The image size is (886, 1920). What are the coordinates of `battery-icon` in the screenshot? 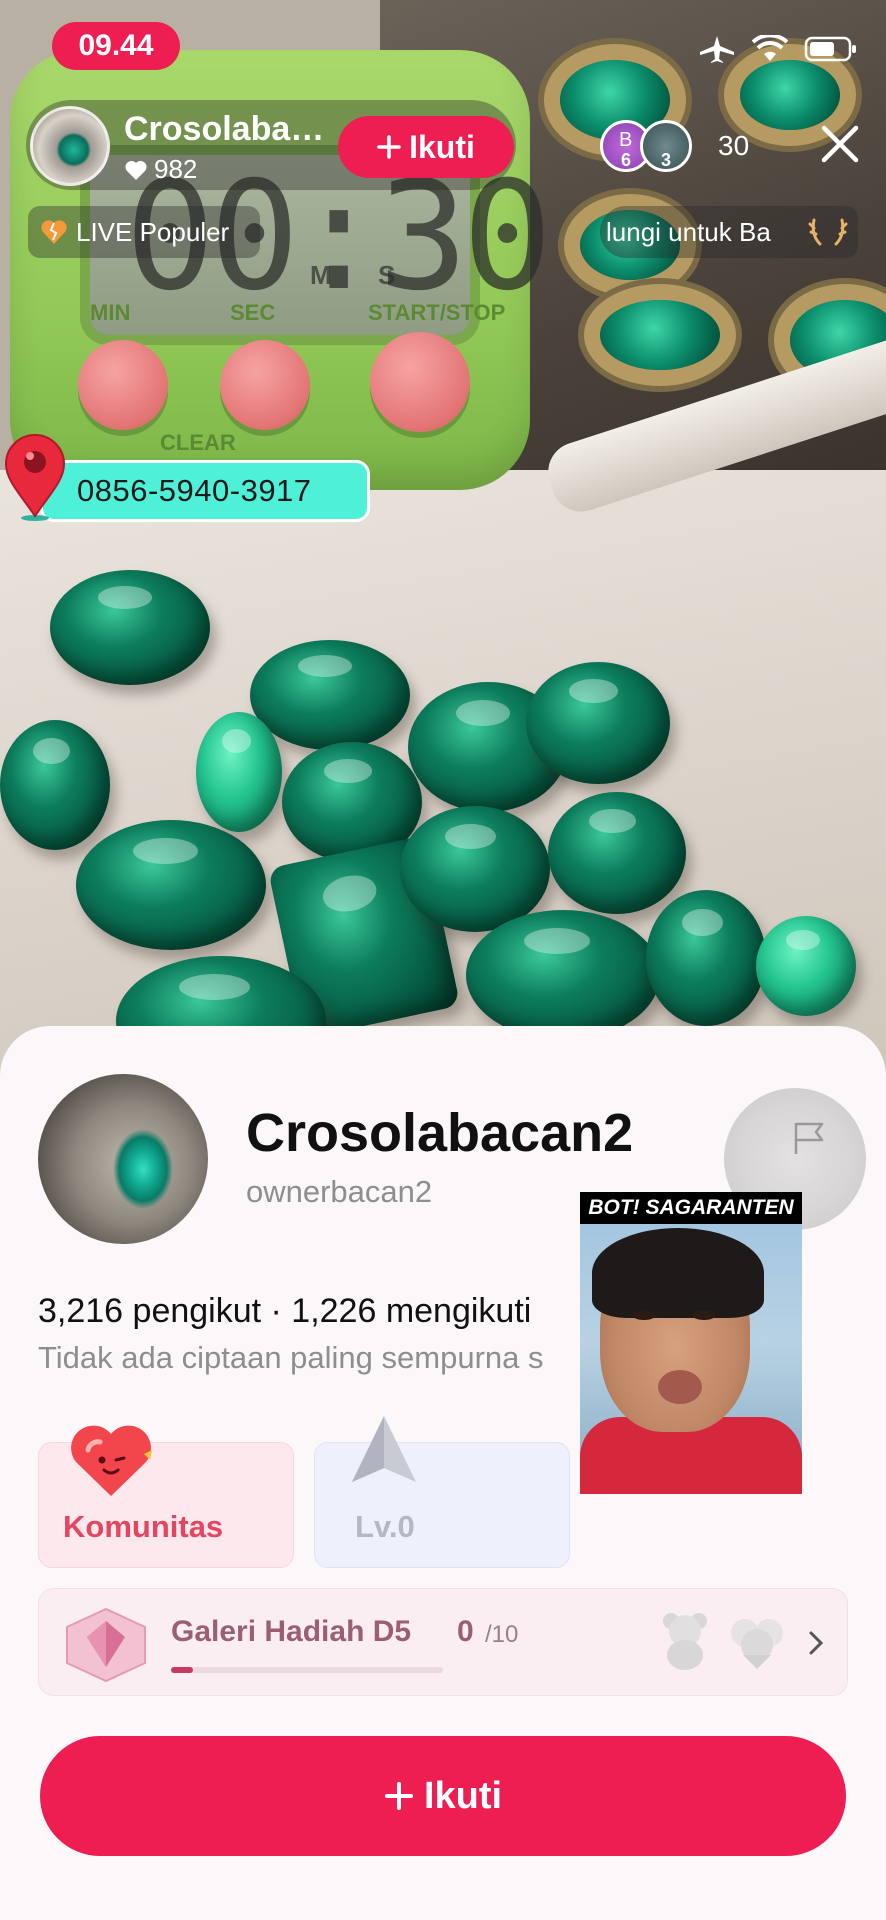 It's located at (830, 49).